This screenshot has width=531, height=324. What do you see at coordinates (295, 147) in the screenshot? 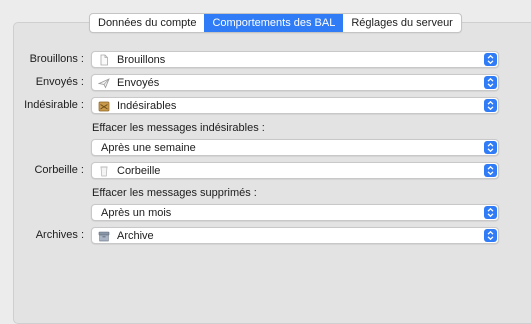
I see `junk-erase-popup: Après une semaine` at bounding box center [295, 147].